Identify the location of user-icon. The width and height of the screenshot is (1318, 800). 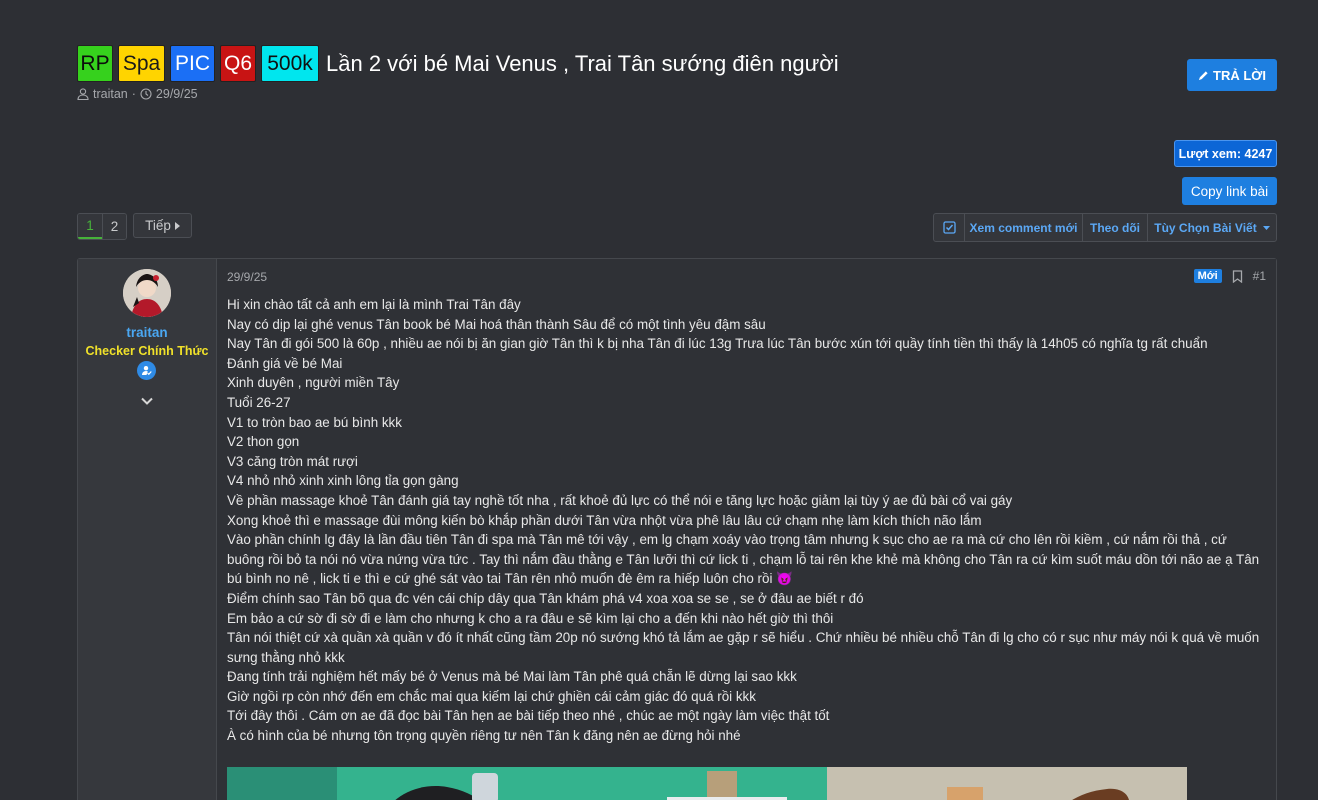
(83, 94).